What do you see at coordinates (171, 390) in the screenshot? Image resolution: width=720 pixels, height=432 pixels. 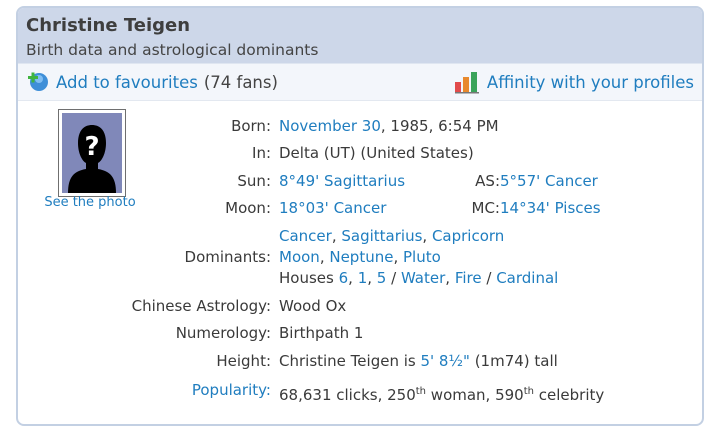 I see `popularity-link: Popularity:` at bounding box center [171, 390].